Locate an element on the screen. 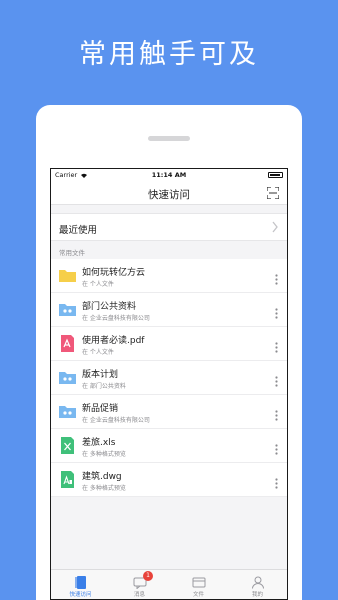 The image size is (338, 600). file-row: 建筑.dwg 在 多种格式预览 is located at coordinates (169, 480).